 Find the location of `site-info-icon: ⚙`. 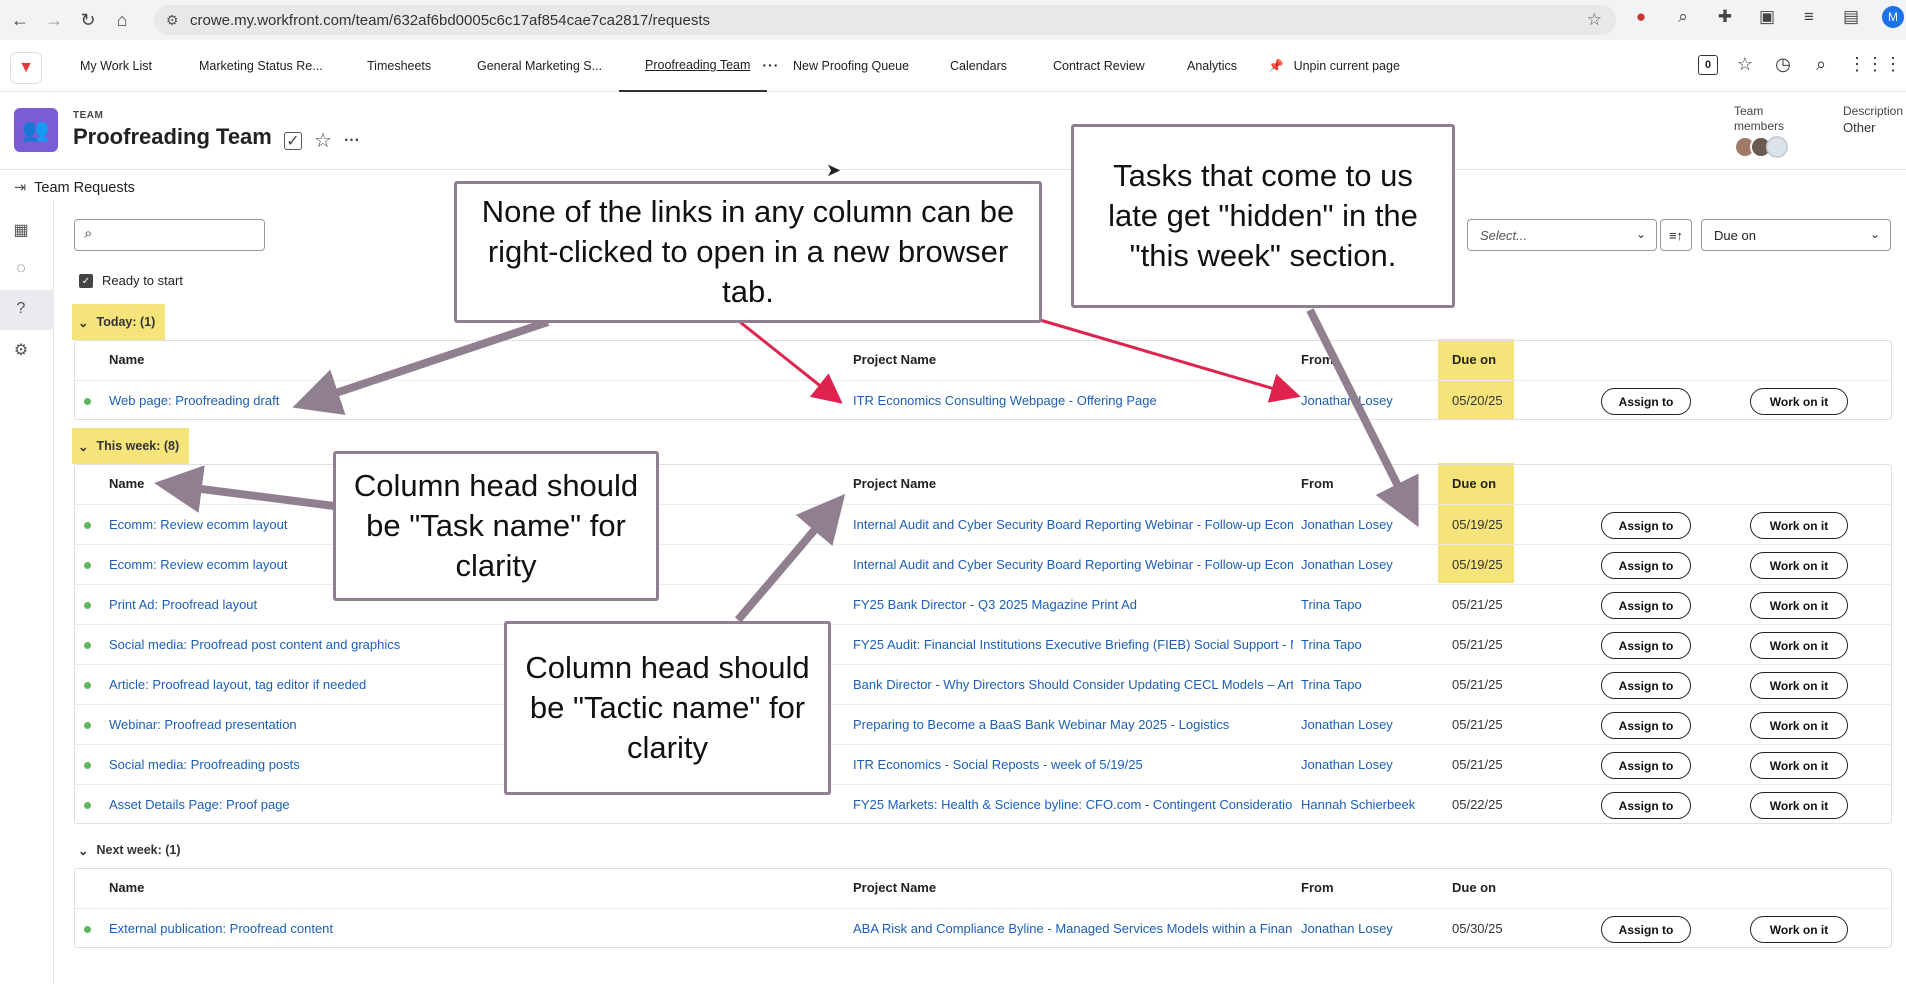

site-info-icon: ⚙ is located at coordinates (172, 20).